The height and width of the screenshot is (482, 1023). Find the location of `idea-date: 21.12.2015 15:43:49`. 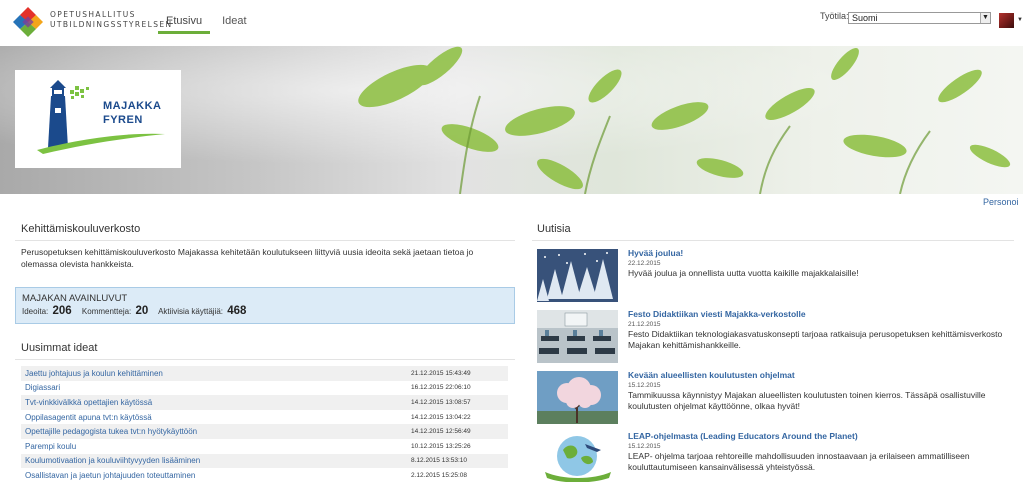

idea-date: 21.12.2015 15:43:49 is located at coordinates (441, 373).